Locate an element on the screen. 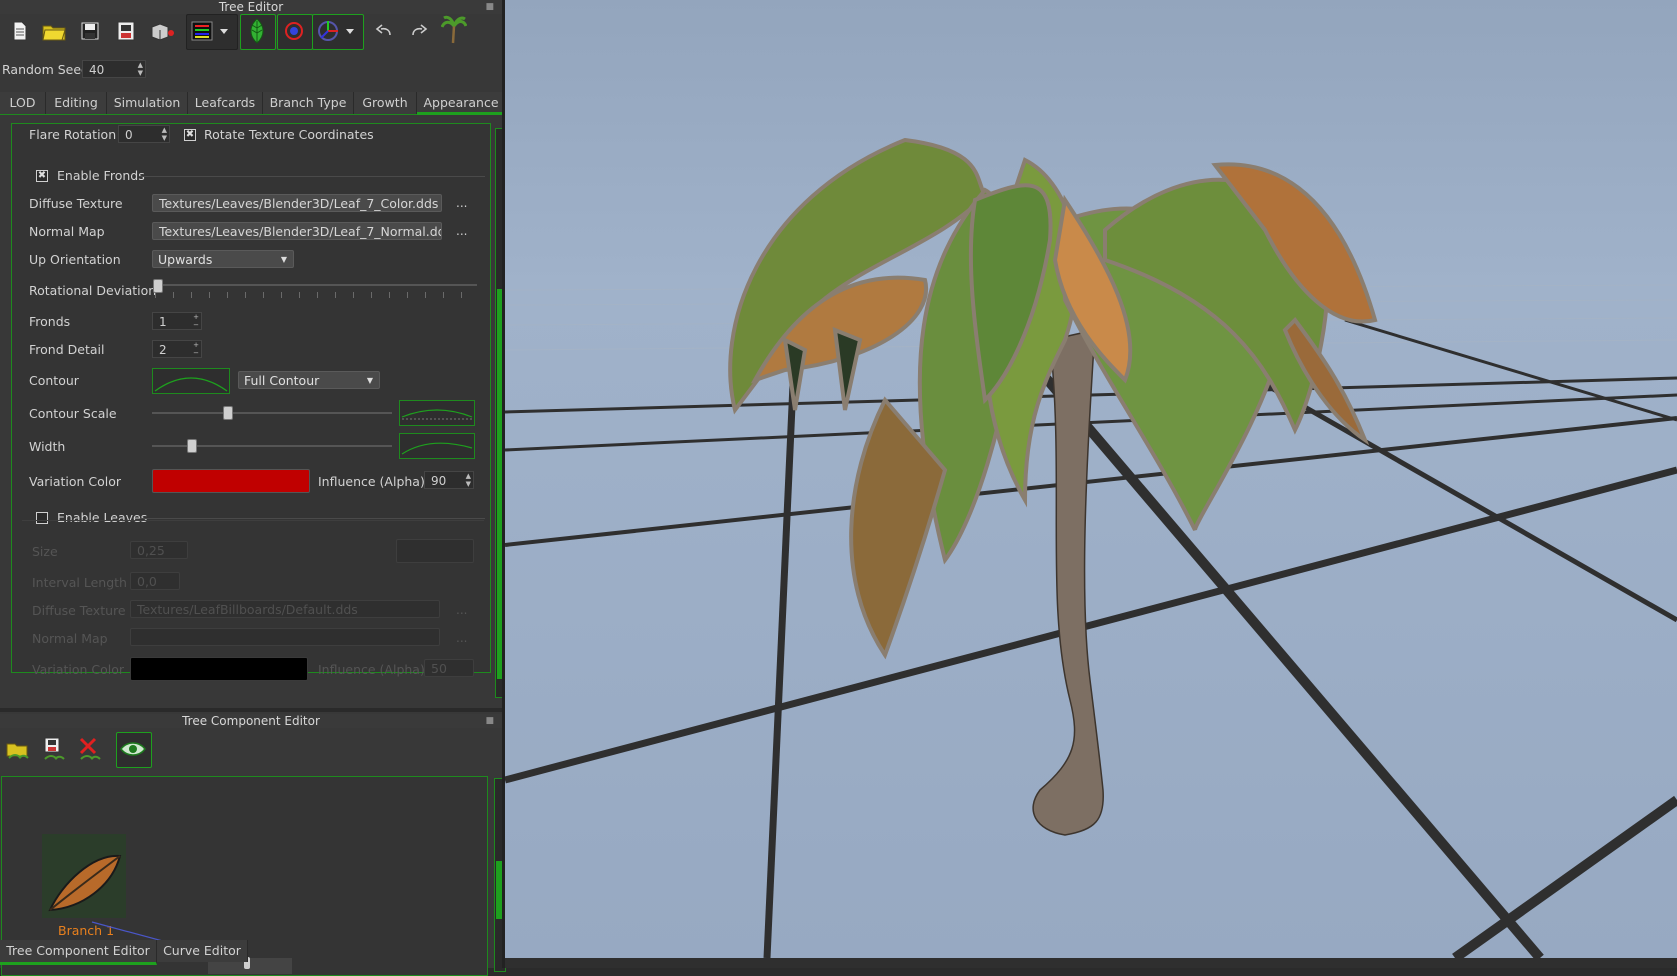 This screenshot has height=976, width=1677. palm-tree-icon is located at coordinates (454, 29).